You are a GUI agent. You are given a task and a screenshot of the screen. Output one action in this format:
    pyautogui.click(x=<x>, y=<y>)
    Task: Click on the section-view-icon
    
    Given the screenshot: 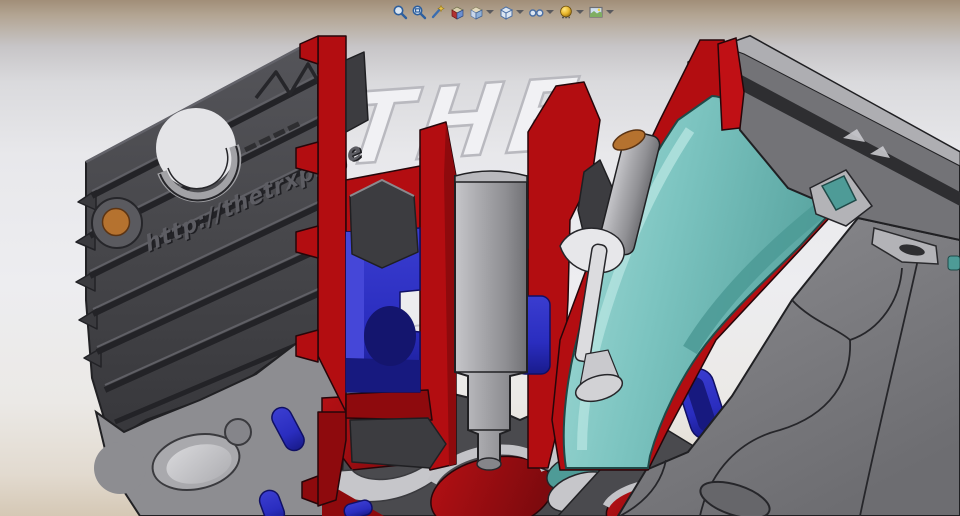 What is the action you would take?
    pyautogui.click(x=457, y=12)
    